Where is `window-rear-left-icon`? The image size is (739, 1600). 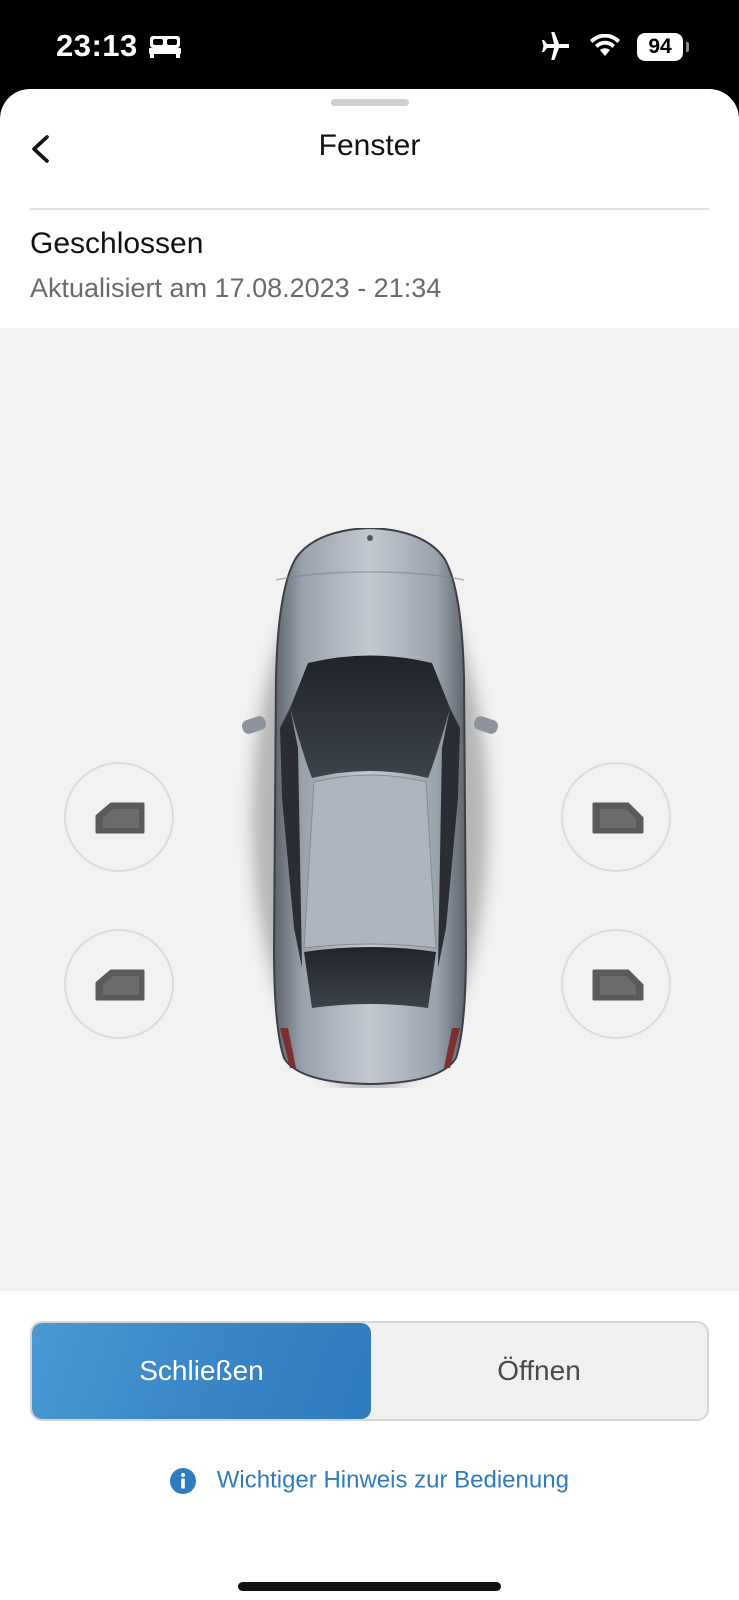 window-rear-left-icon is located at coordinates (120, 985).